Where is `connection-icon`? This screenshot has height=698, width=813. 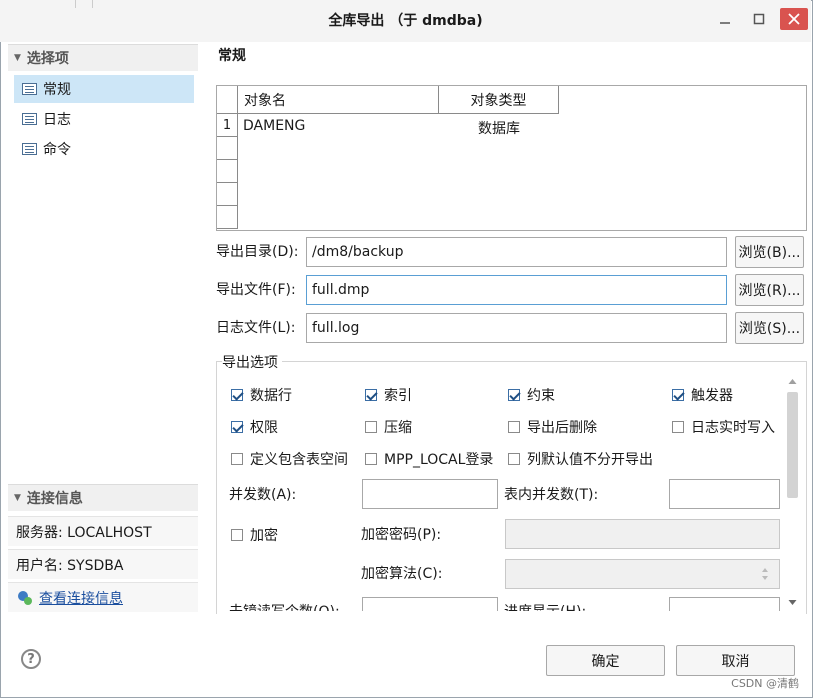
connection-icon is located at coordinates (25, 597).